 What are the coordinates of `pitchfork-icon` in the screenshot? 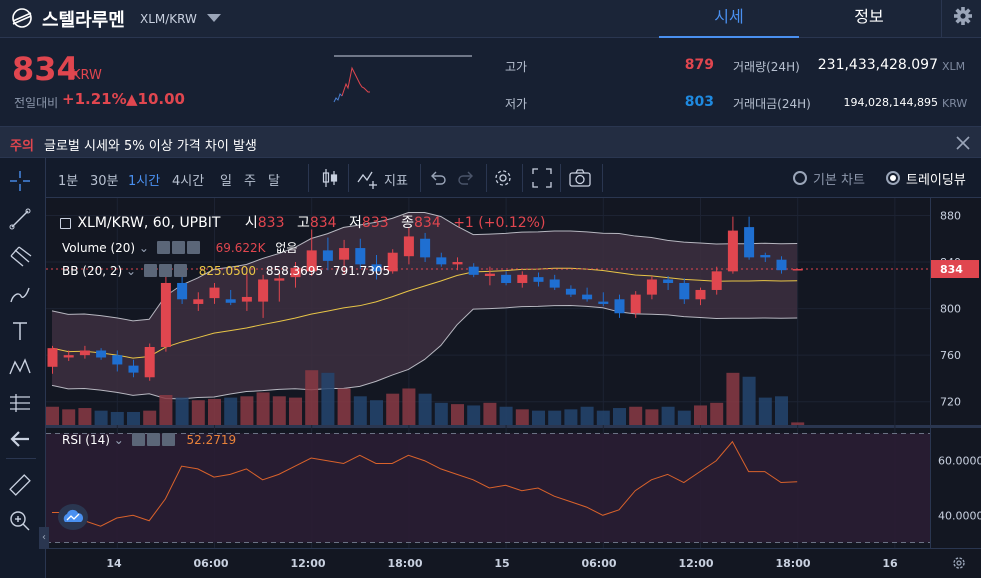 It's located at (20, 257).